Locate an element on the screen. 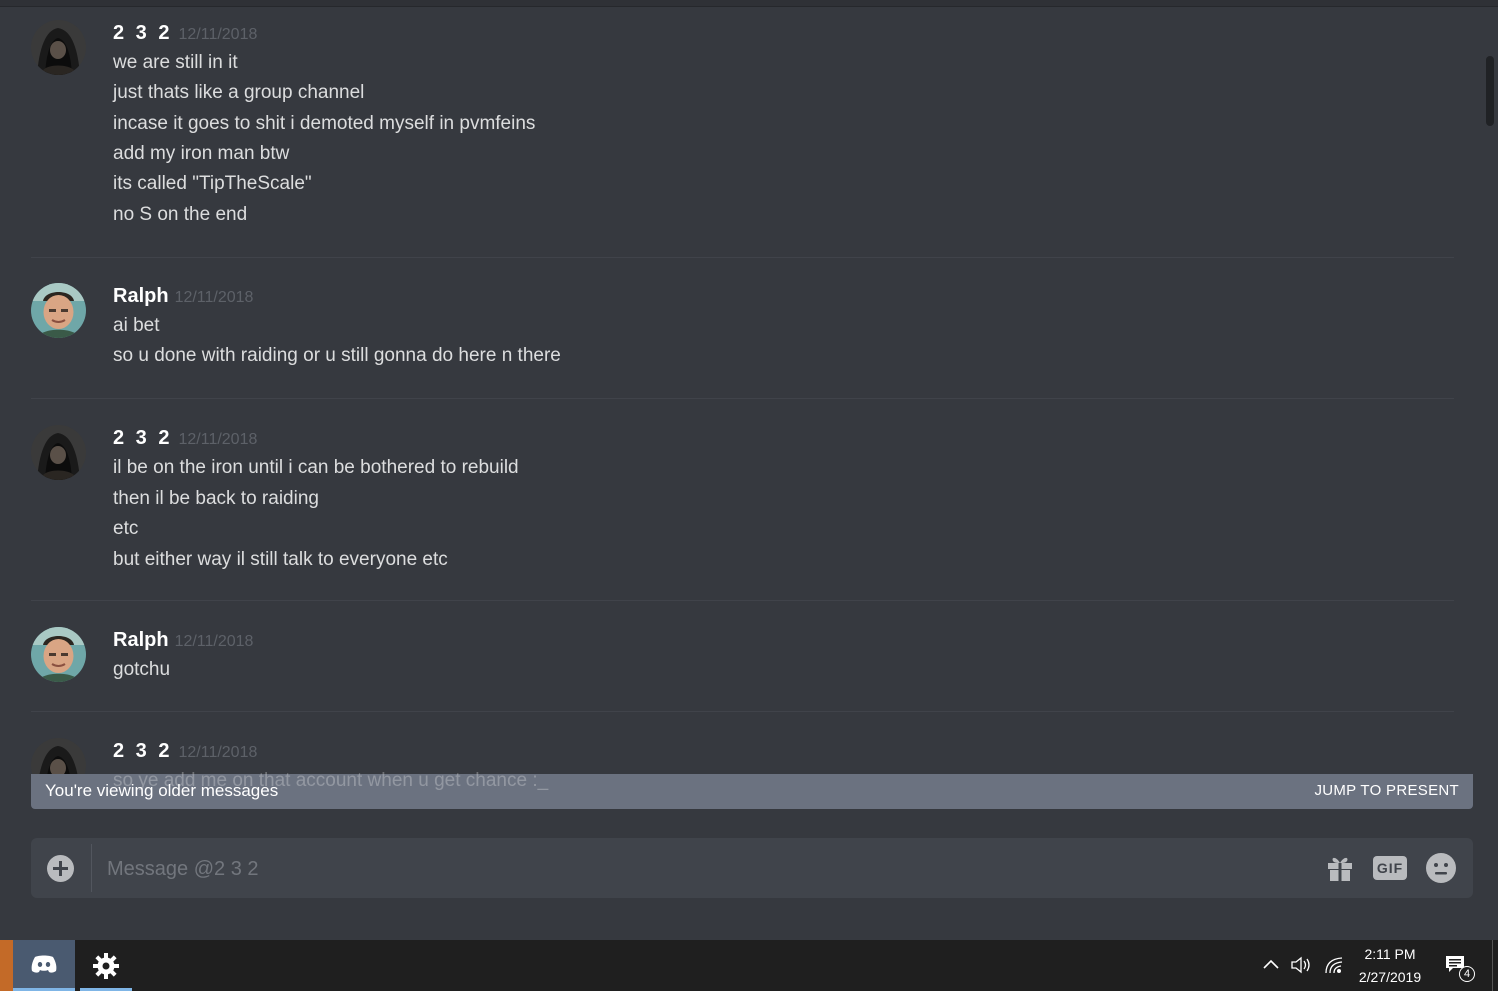 The width and height of the screenshot is (1498, 991). jump-to-present-button: JUMP TO PRESENT is located at coordinates (1386, 790).